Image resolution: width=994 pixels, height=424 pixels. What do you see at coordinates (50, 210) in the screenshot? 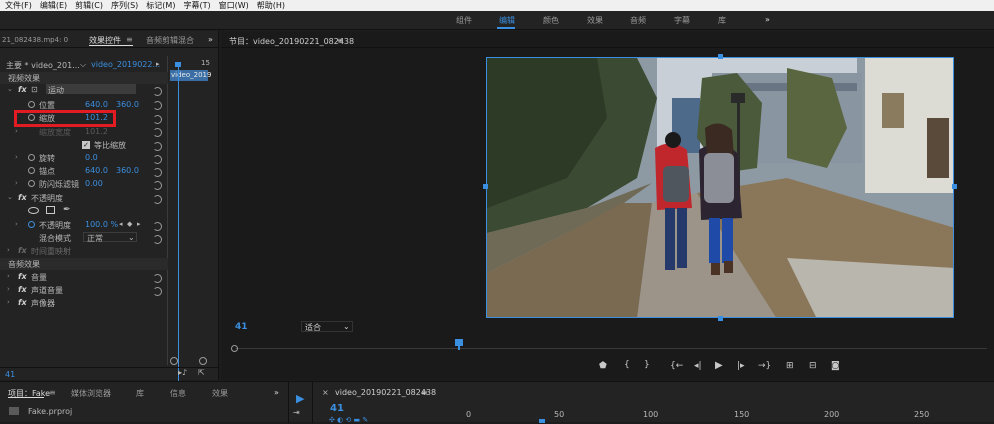
I see `rectangle-mask-icon` at bounding box center [50, 210].